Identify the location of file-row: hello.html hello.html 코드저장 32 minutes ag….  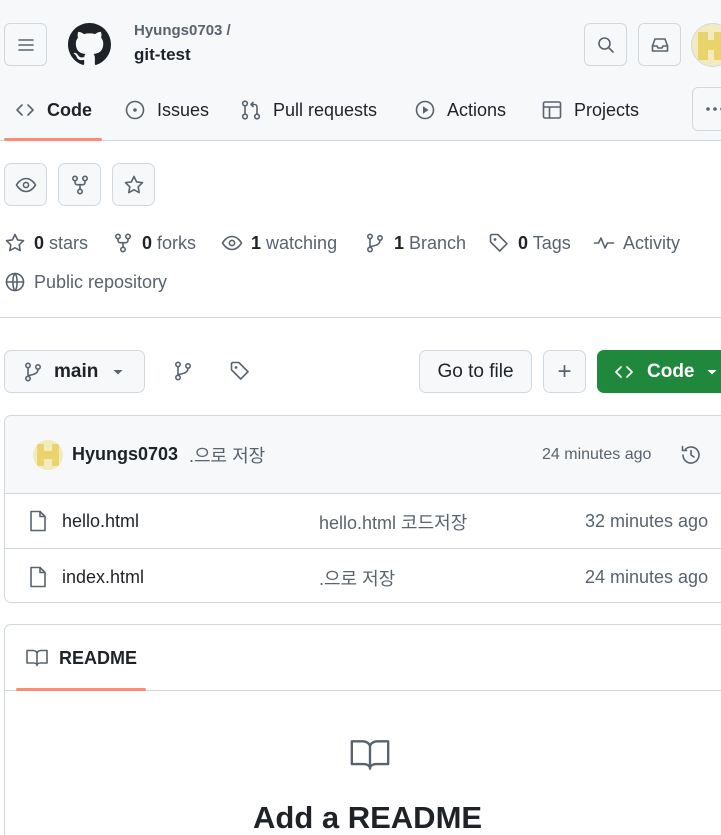
(363, 521).